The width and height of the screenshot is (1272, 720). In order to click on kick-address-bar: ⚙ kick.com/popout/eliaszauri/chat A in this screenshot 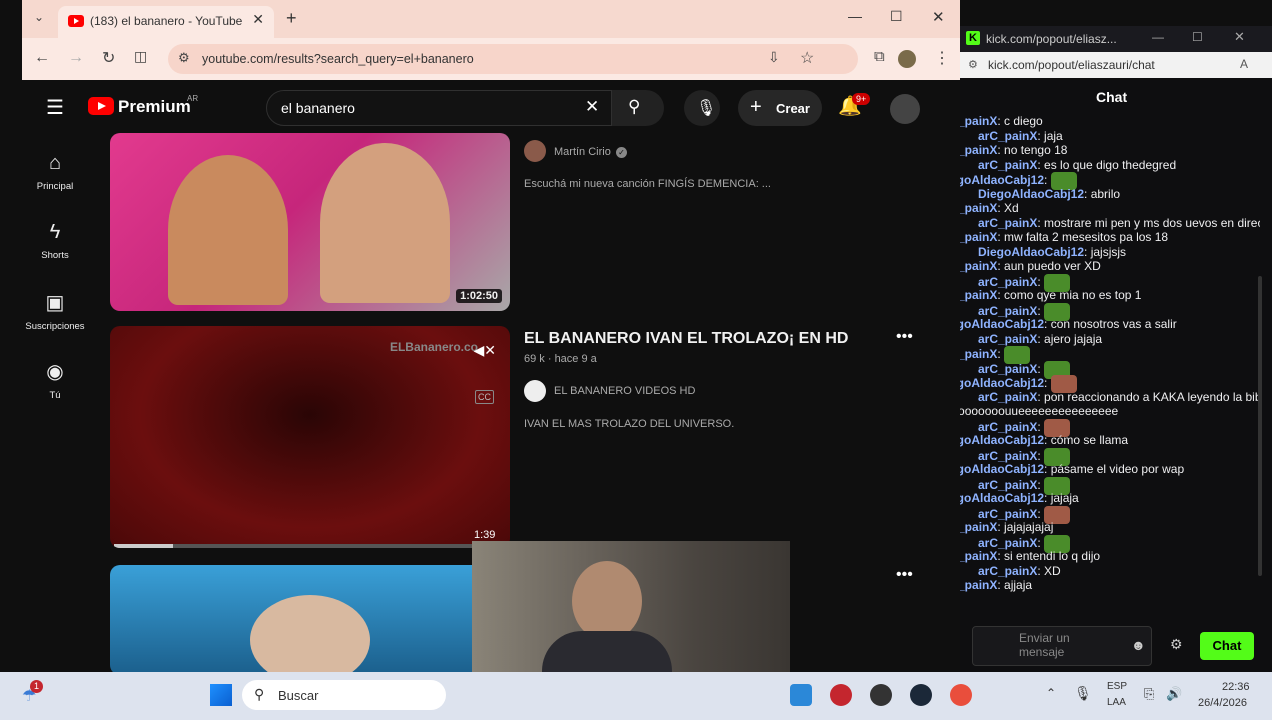, I will do `click(1116, 65)`.